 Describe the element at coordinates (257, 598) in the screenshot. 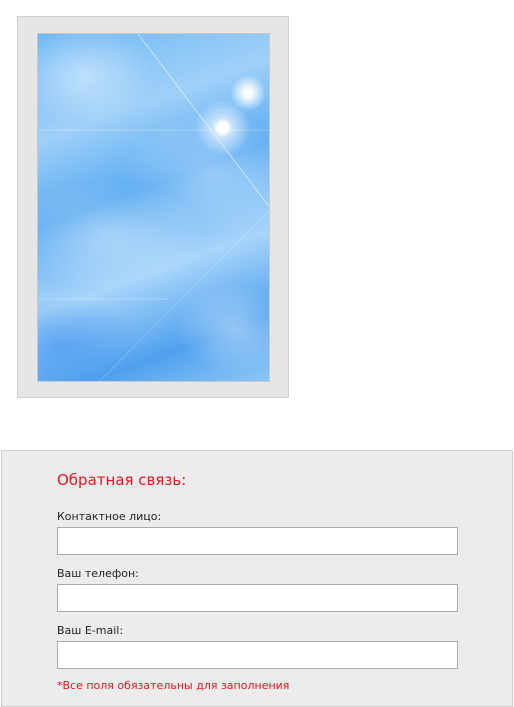

I see `phone-input` at that location.